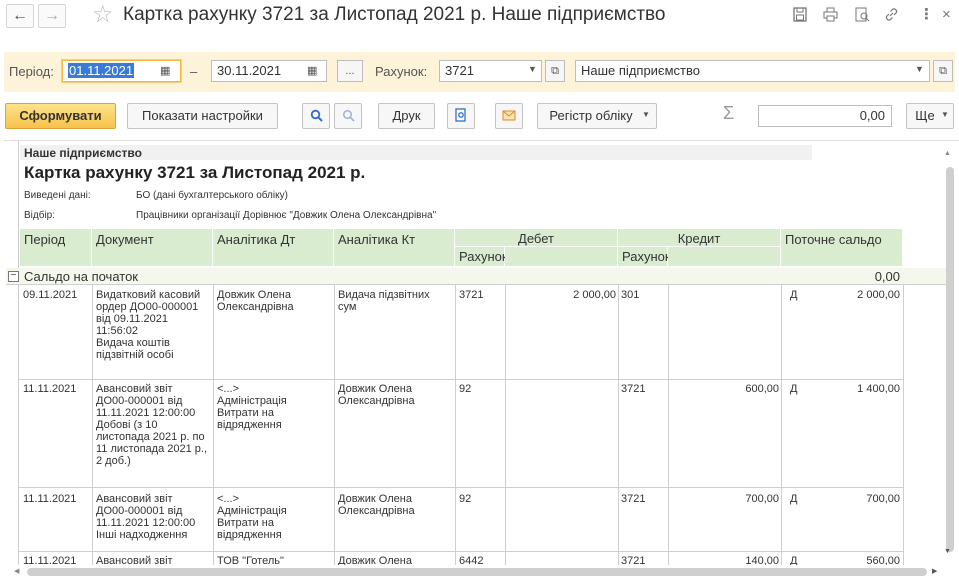 The width and height of the screenshot is (959, 581). What do you see at coordinates (459, 70) in the screenshot?
I see `account-value: 3721` at bounding box center [459, 70].